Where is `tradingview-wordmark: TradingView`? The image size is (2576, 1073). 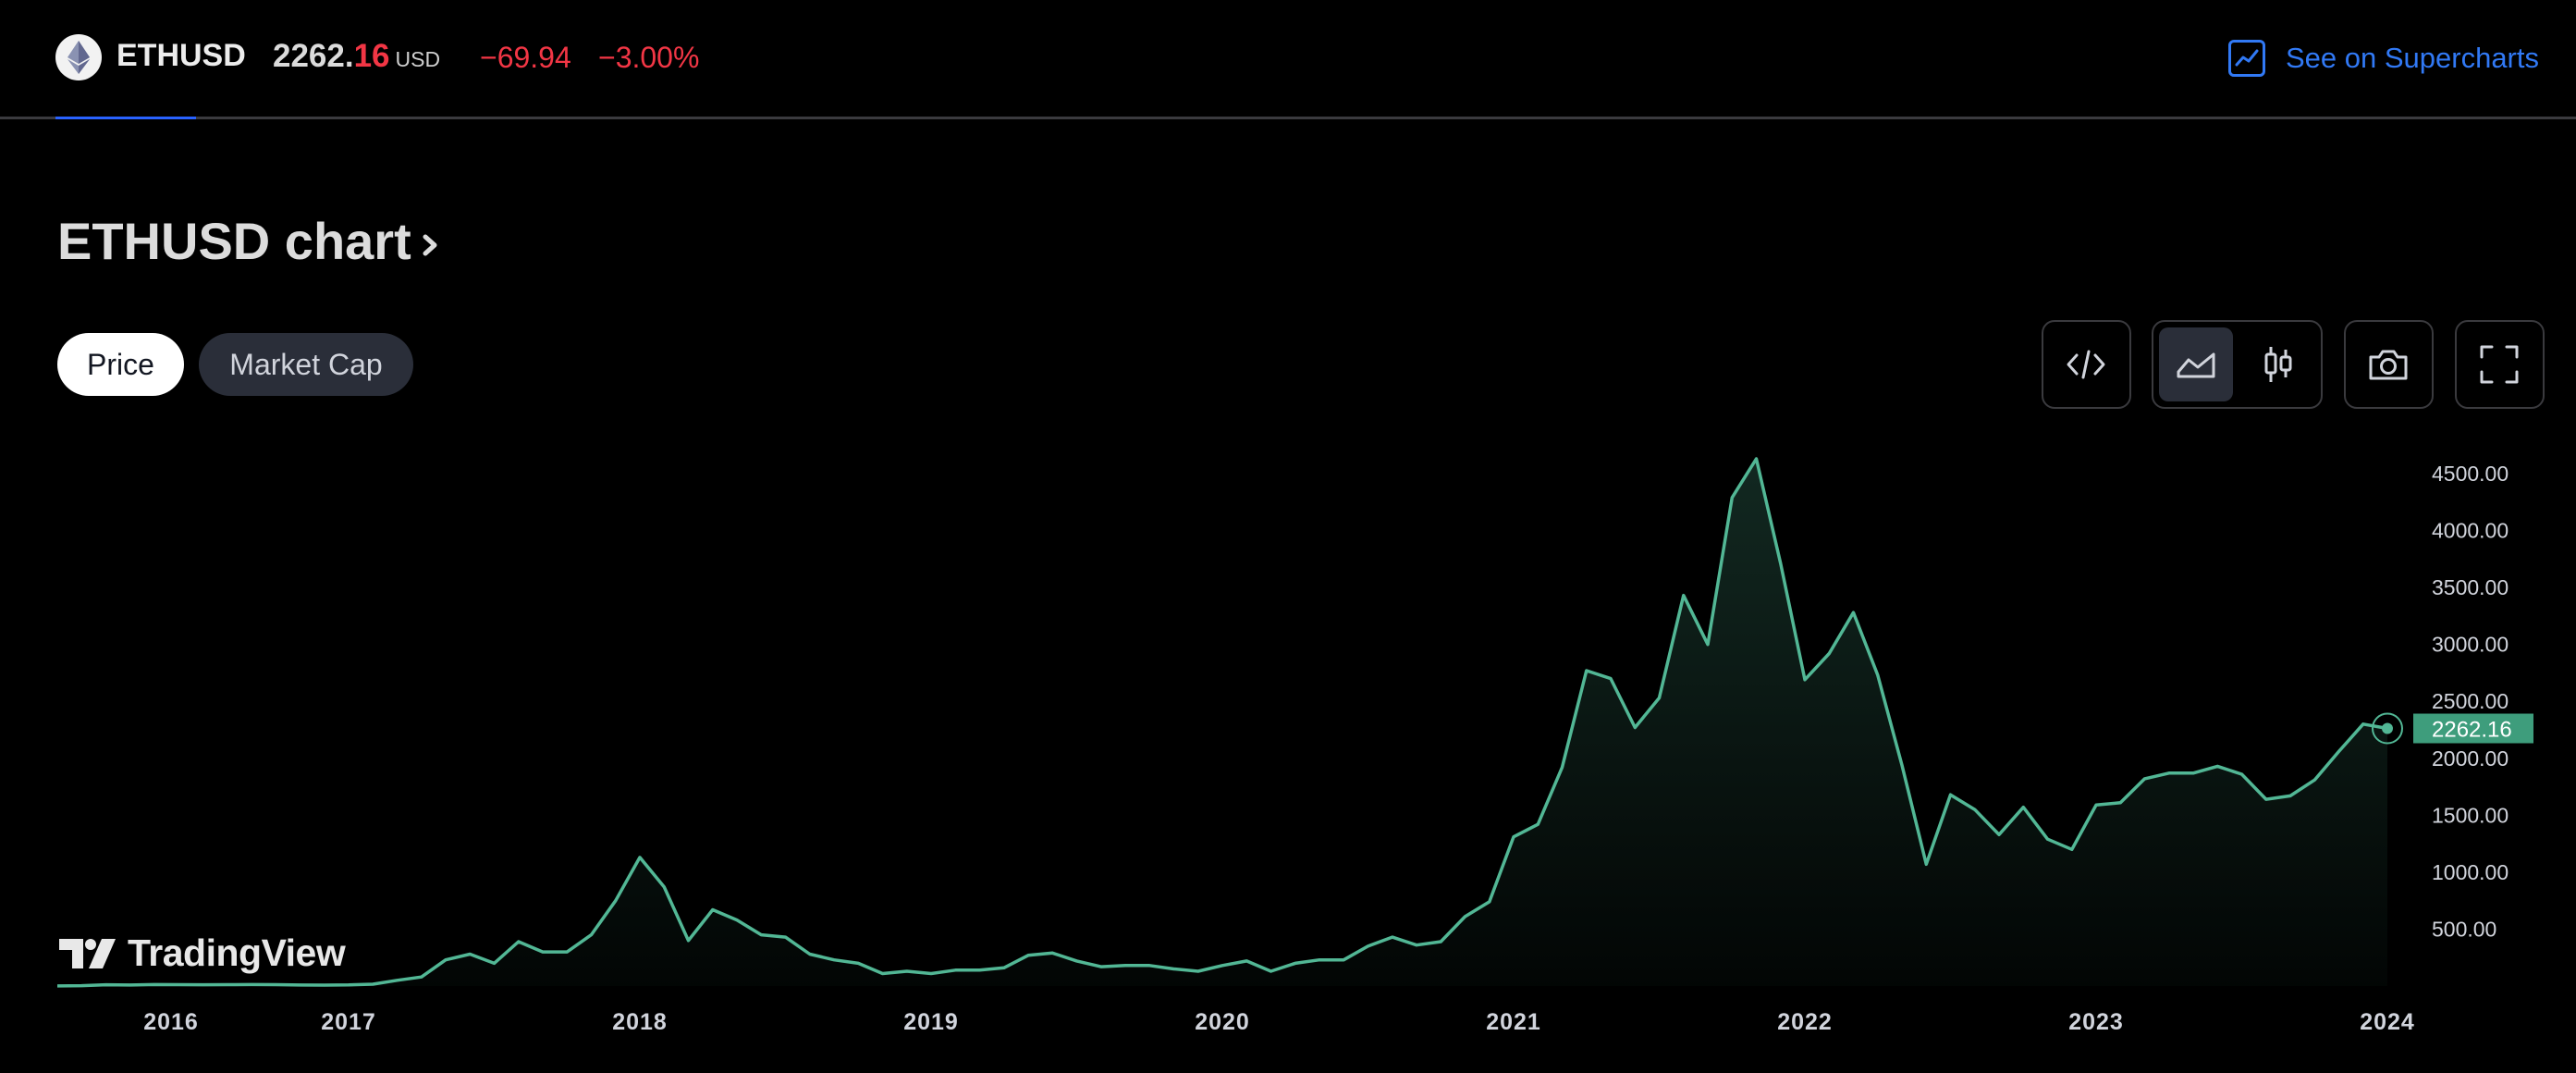 tradingview-wordmark: TradingView is located at coordinates (237, 953).